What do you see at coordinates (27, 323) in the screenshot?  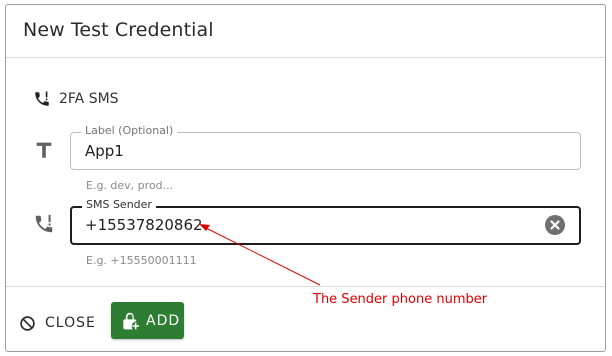 I see `block-icon` at bounding box center [27, 323].